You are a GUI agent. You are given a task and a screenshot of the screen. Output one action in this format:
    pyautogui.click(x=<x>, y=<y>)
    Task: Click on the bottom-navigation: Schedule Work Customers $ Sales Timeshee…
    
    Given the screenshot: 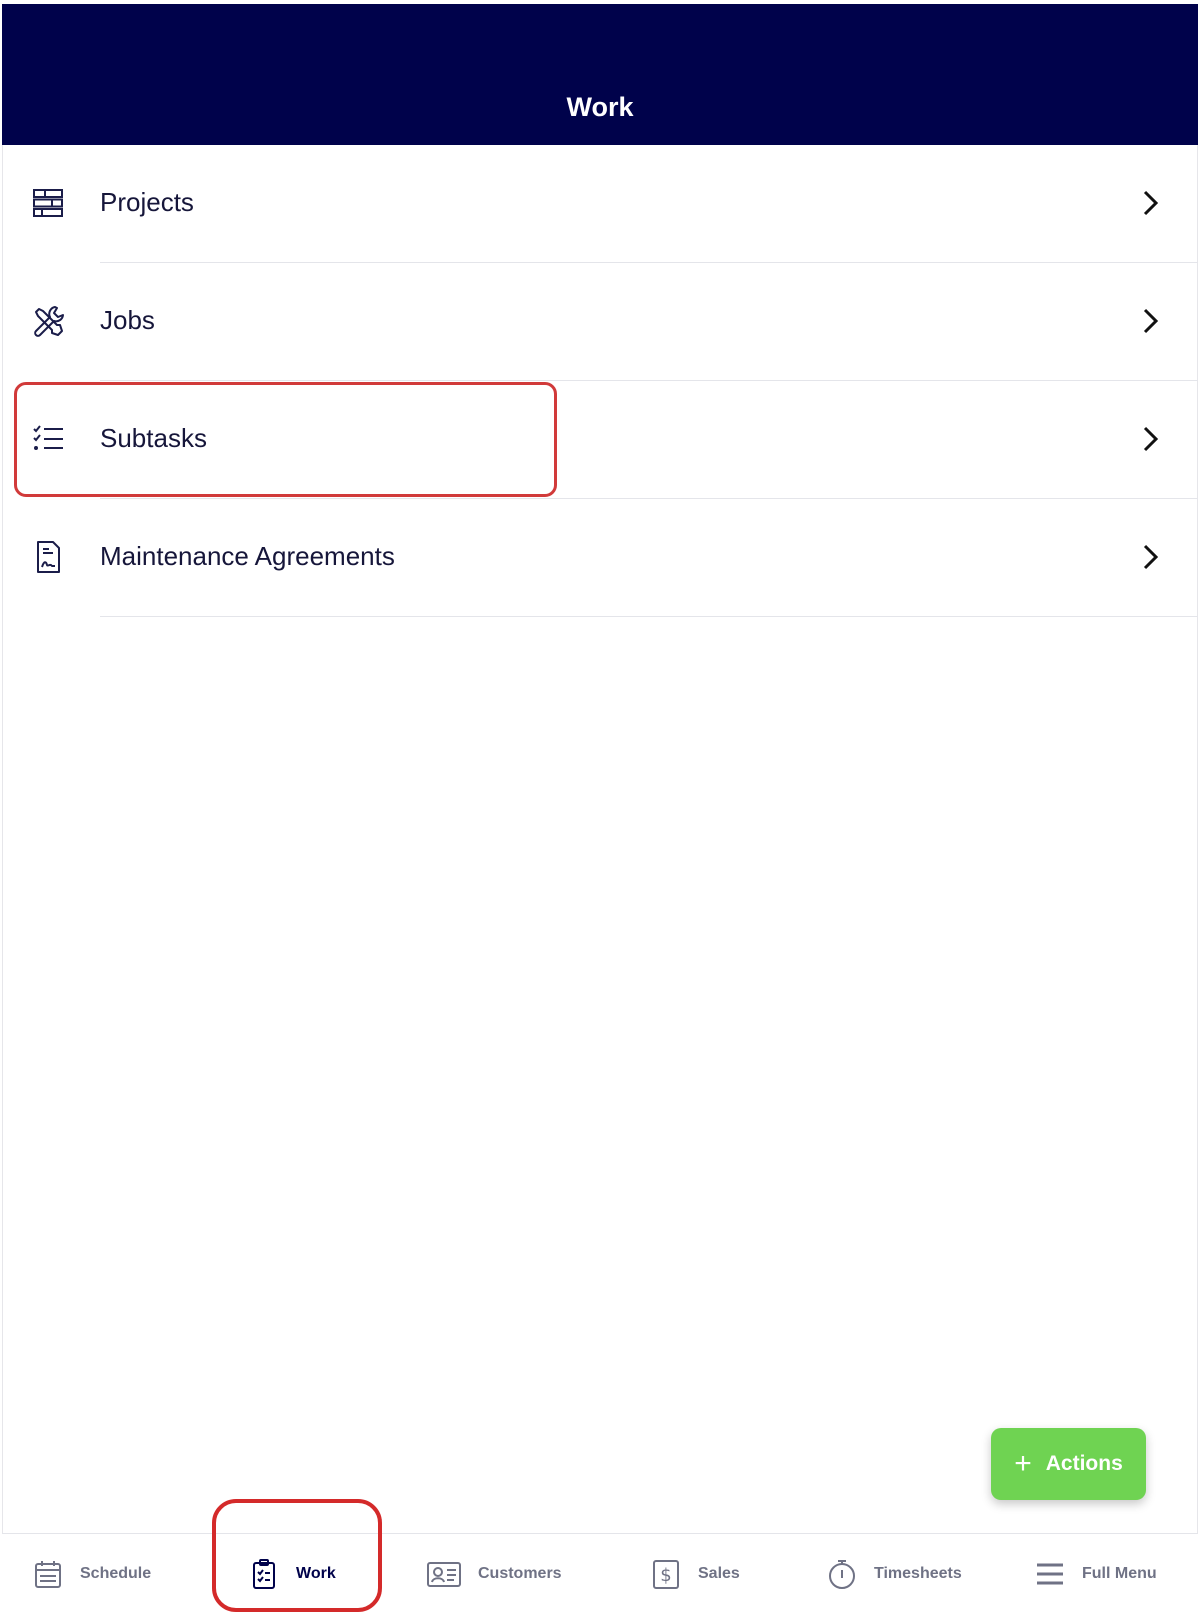 What is the action you would take?
    pyautogui.click(x=600, y=1573)
    